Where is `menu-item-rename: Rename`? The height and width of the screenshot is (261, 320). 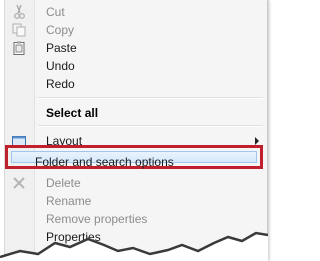 menu-item-rename: Rename is located at coordinates (136, 201).